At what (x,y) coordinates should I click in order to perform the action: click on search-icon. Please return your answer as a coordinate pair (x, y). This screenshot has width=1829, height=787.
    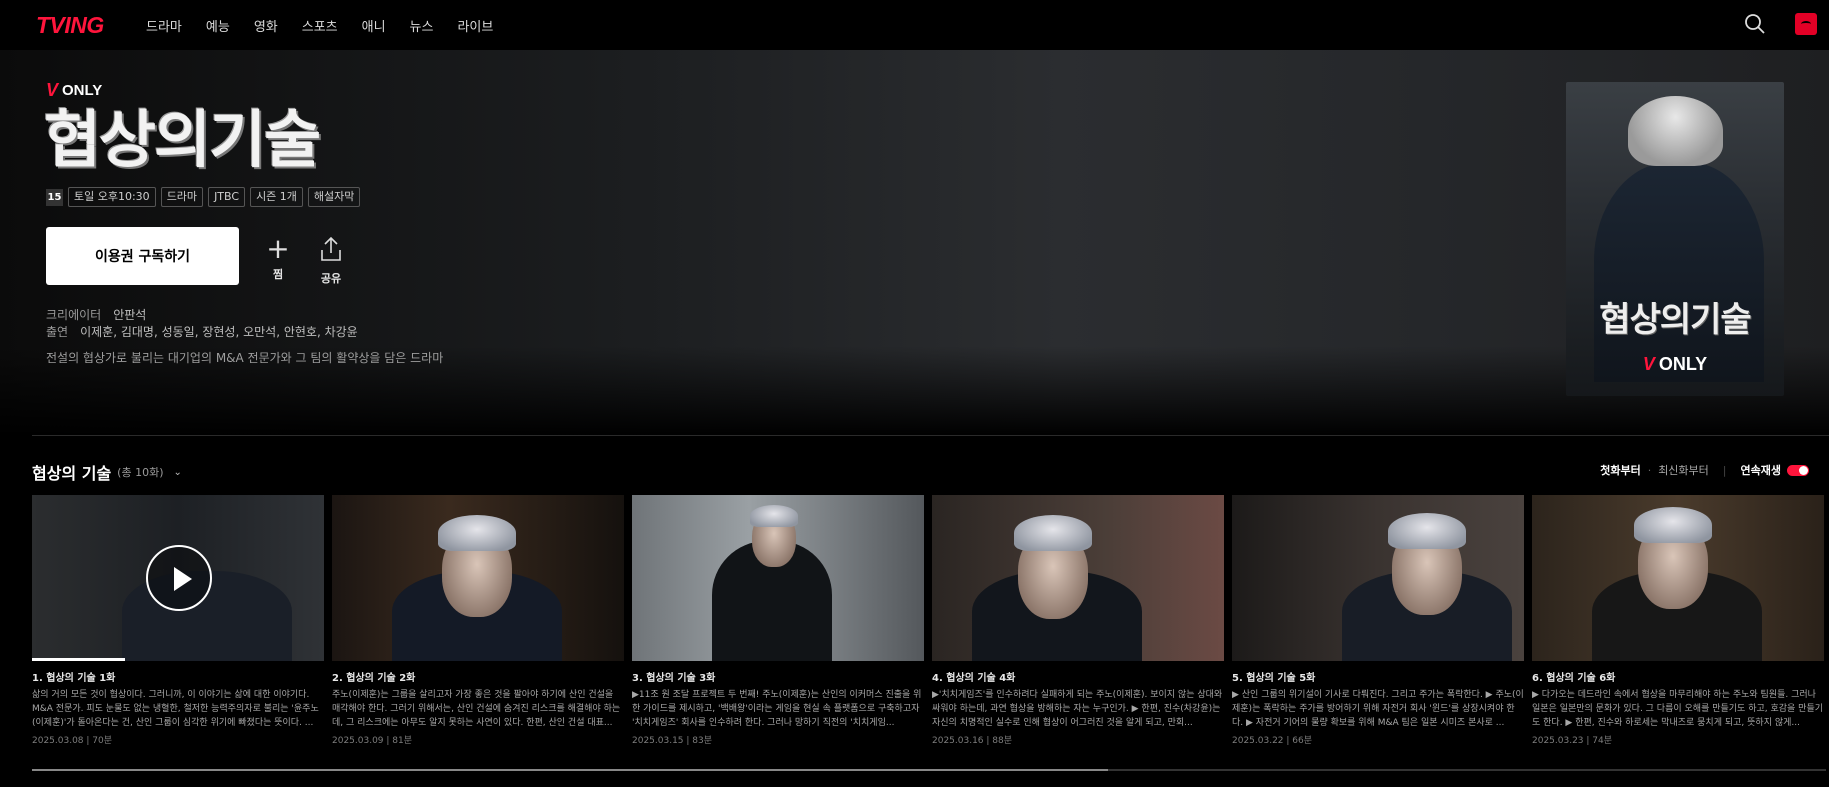
    Looking at the image, I should click on (1755, 24).